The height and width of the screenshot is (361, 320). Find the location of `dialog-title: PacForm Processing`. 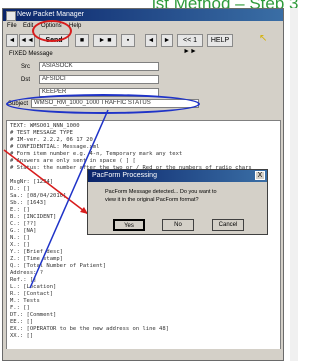

dialog-title: PacForm Processing is located at coordinates (124, 175).